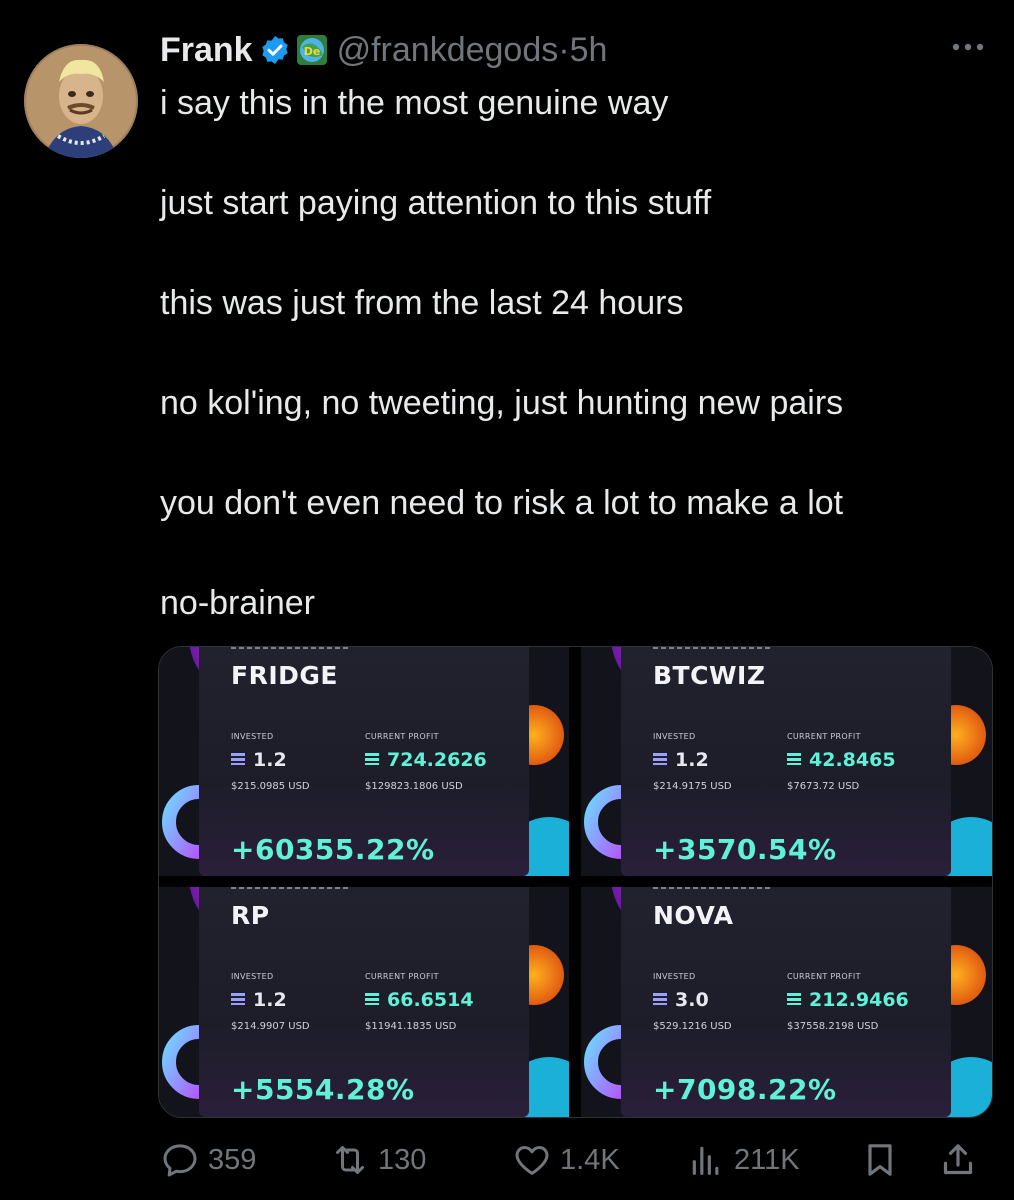  I want to click on svg-text: De, so click(311, 51).